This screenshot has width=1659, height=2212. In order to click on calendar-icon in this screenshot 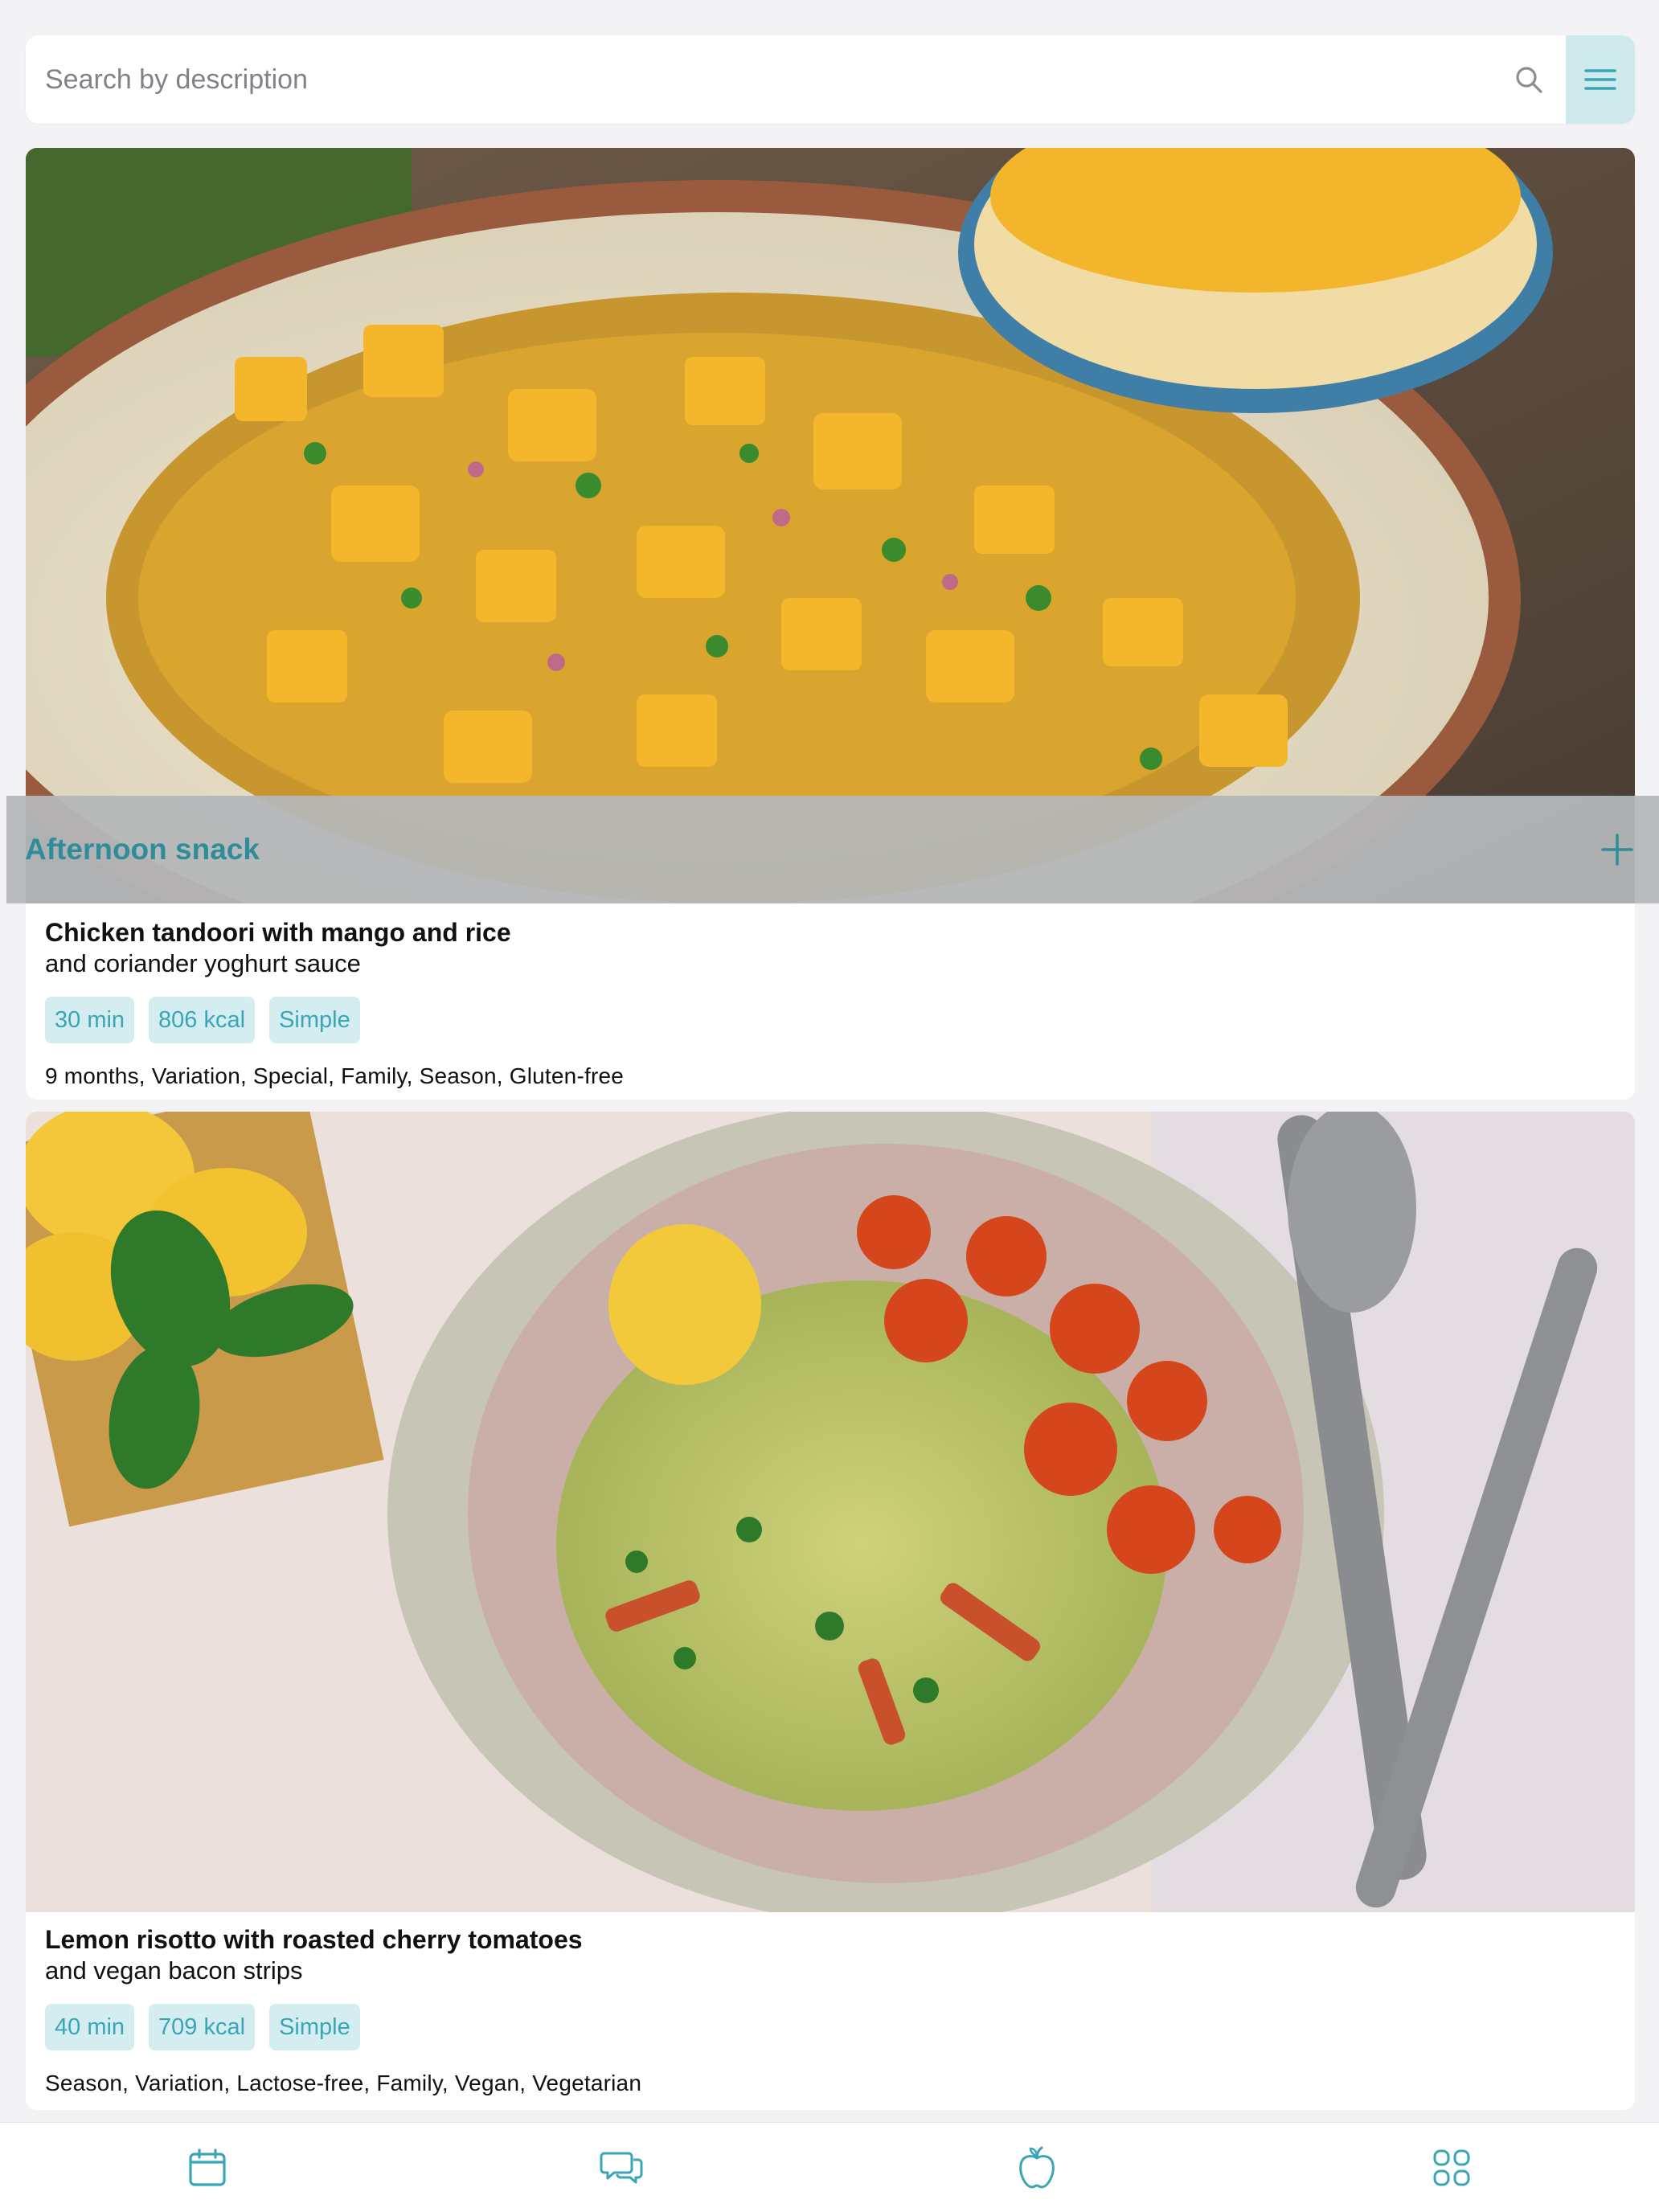, I will do `click(207, 2167)`.